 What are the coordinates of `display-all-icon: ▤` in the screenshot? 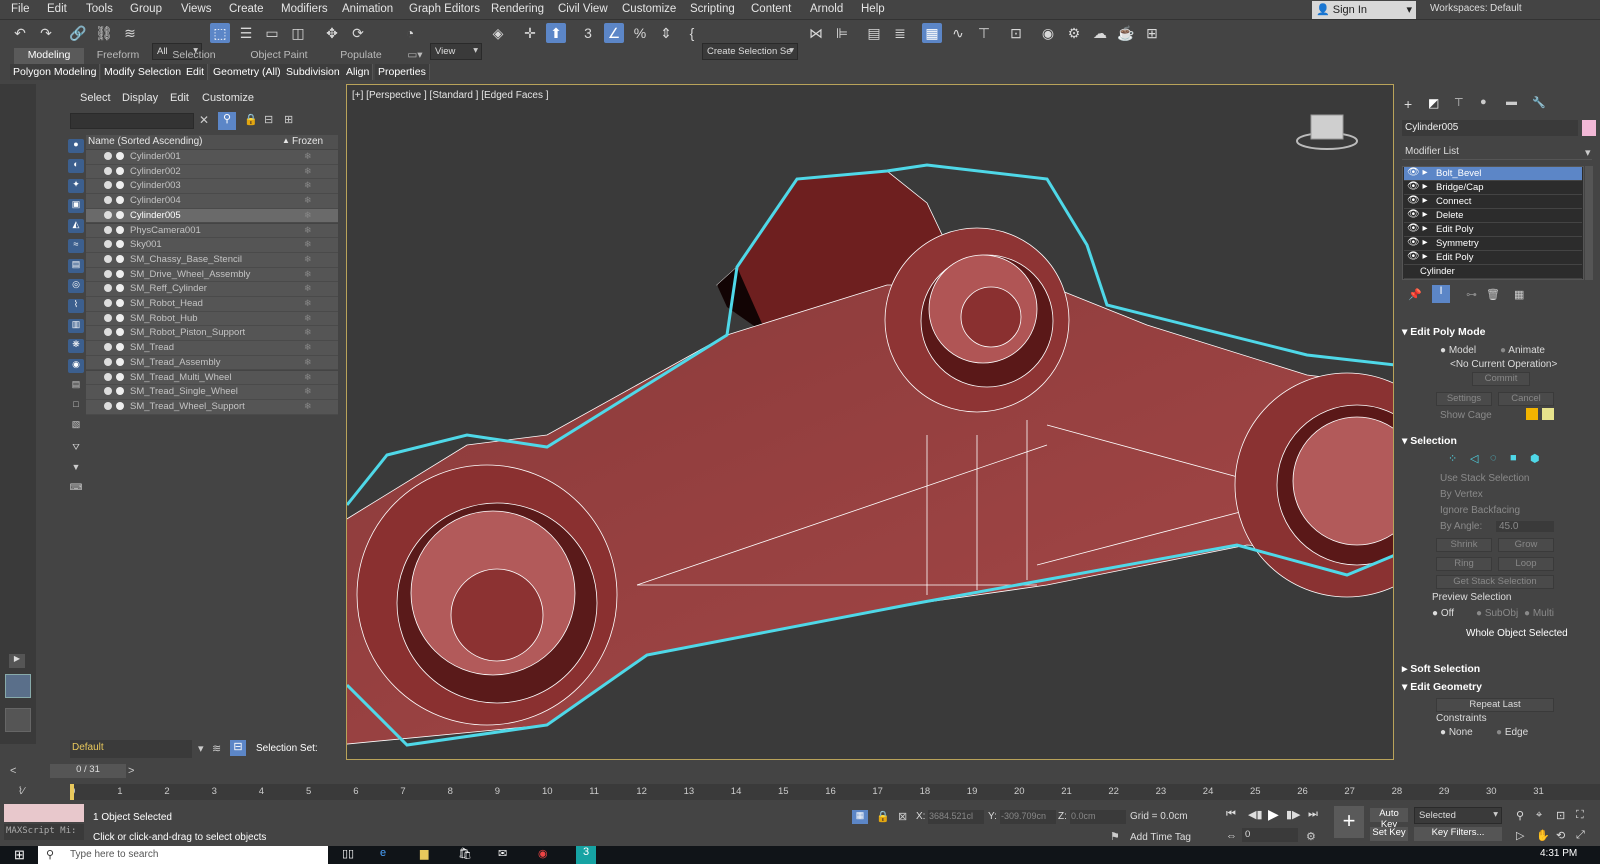 It's located at (76, 386).